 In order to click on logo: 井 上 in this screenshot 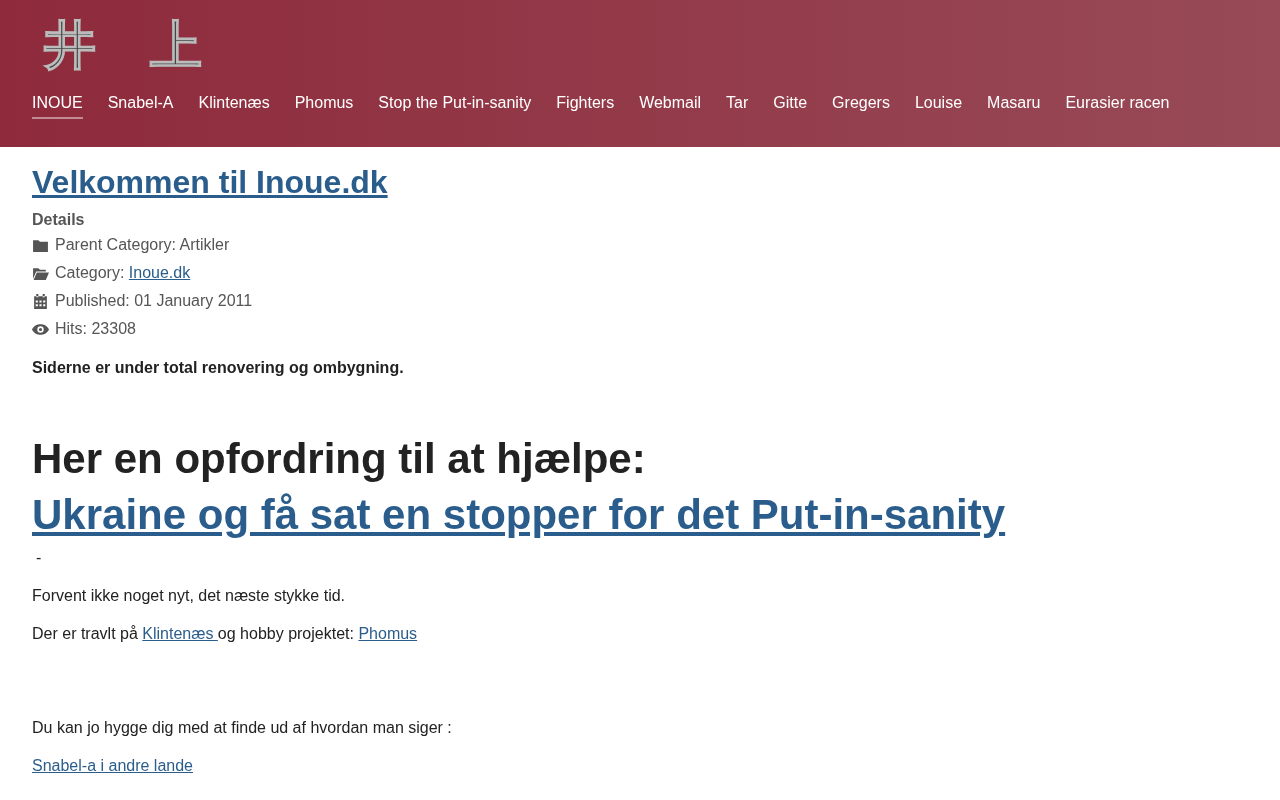, I will do `click(646, 46)`.